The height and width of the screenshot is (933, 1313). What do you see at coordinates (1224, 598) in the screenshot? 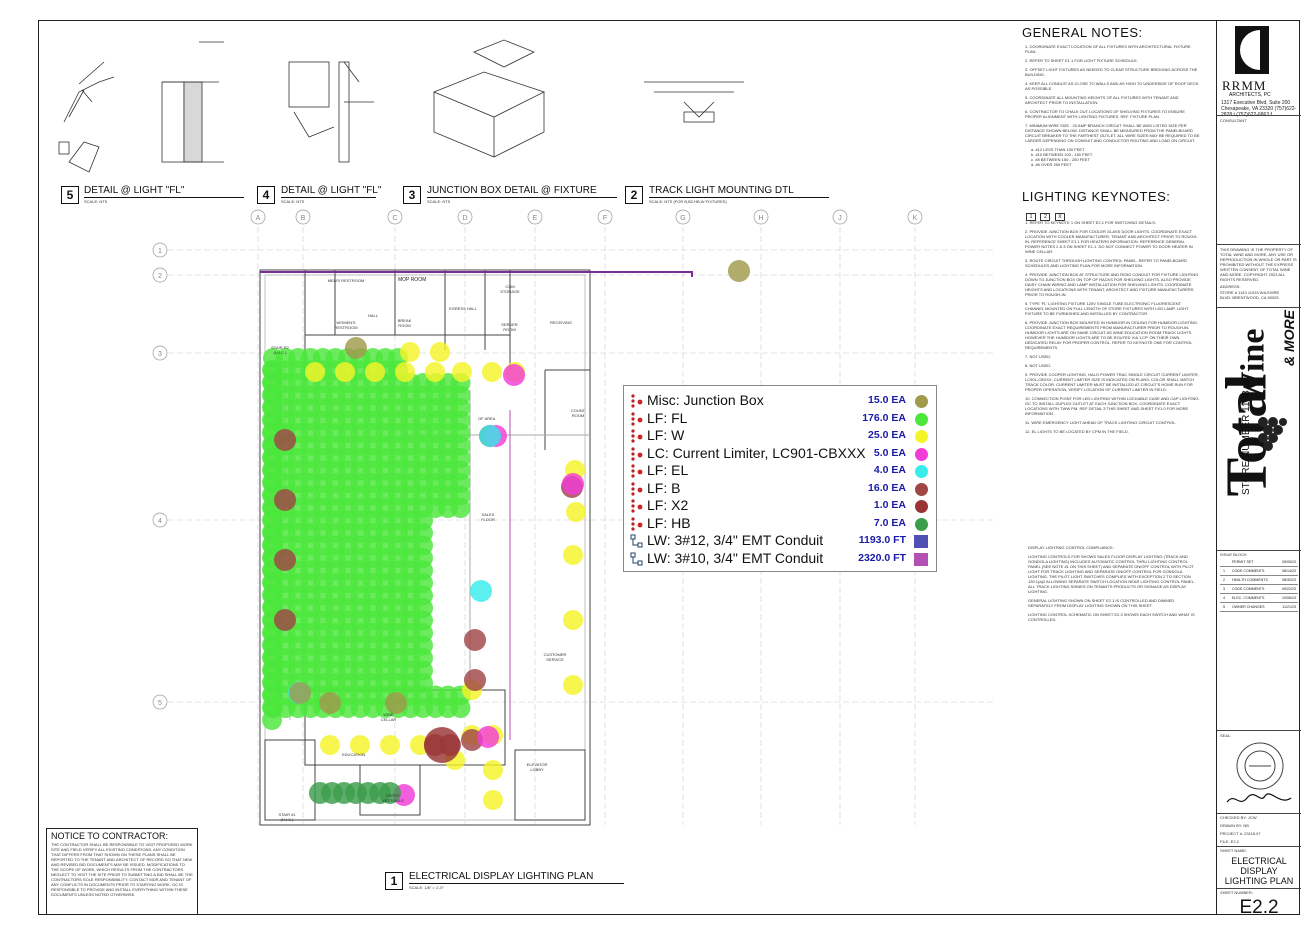
I see `issue-num: 4` at bounding box center [1224, 598].